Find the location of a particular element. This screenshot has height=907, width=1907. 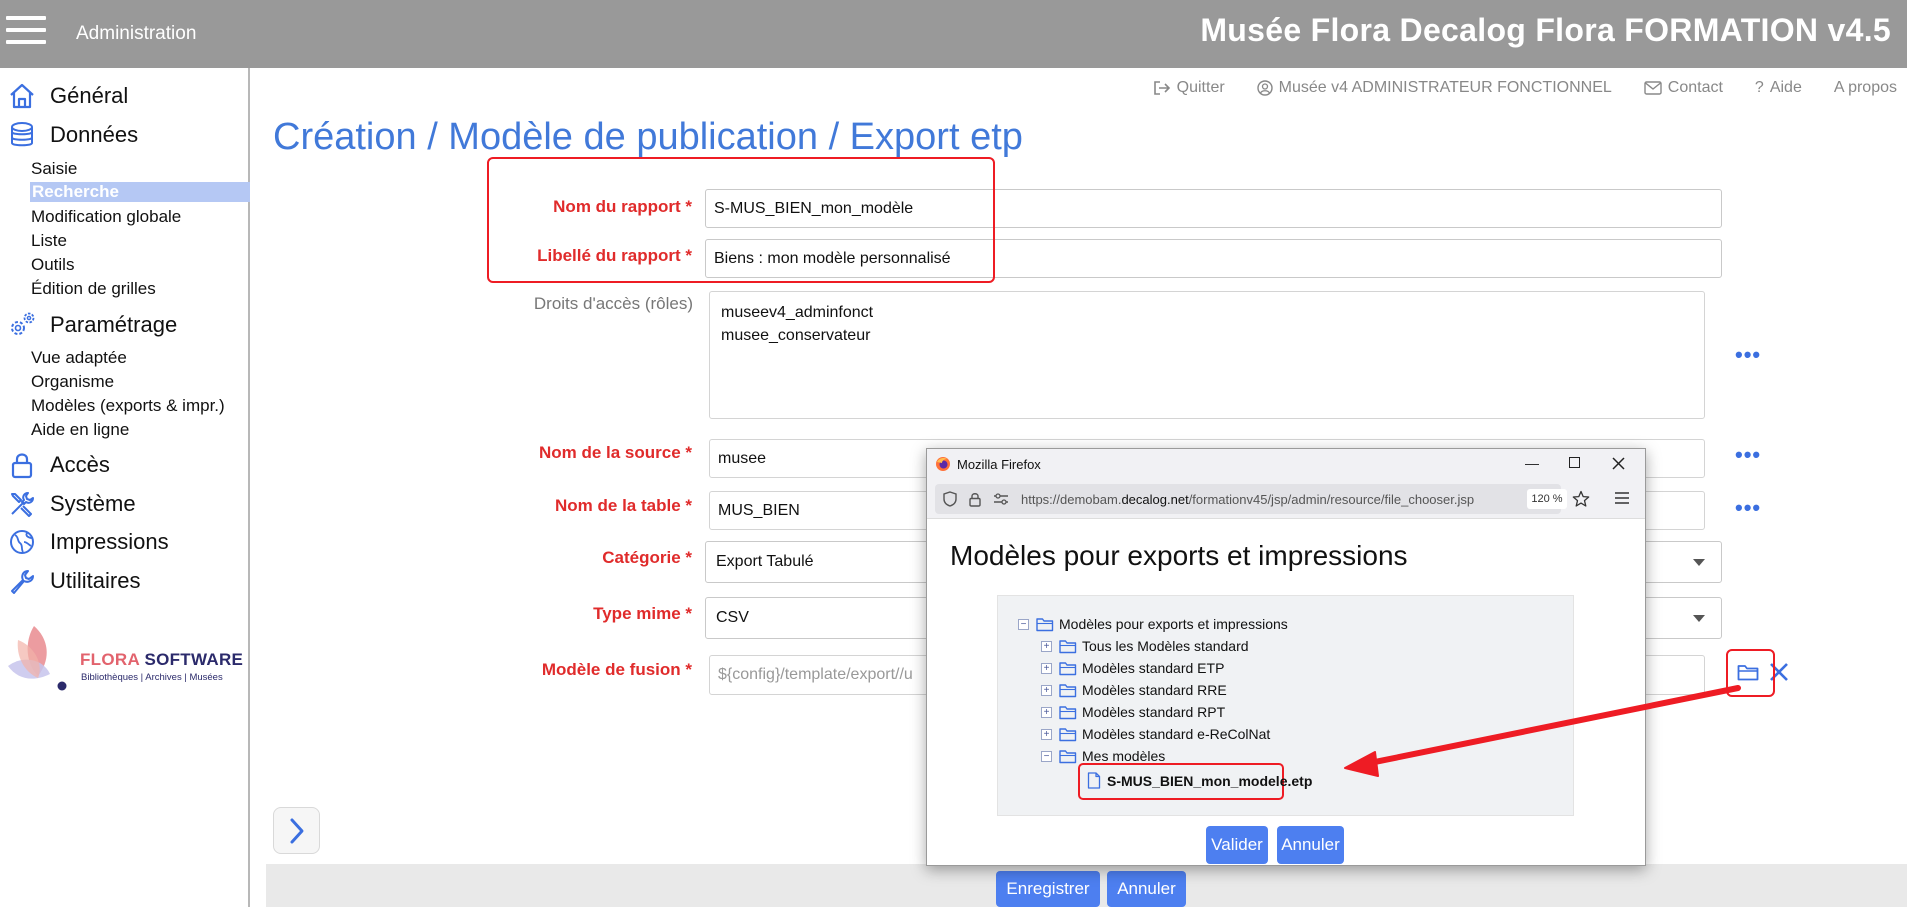

aide-link: ? Aide is located at coordinates (1778, 88).